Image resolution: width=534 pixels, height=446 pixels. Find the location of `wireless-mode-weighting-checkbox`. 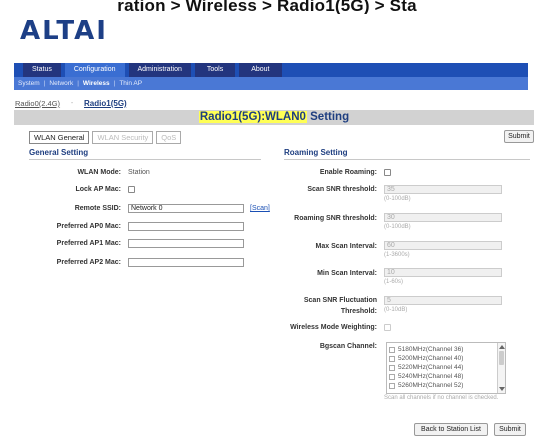

wireless-mode-weighting-checkbox is located at coordinates (387, 327).